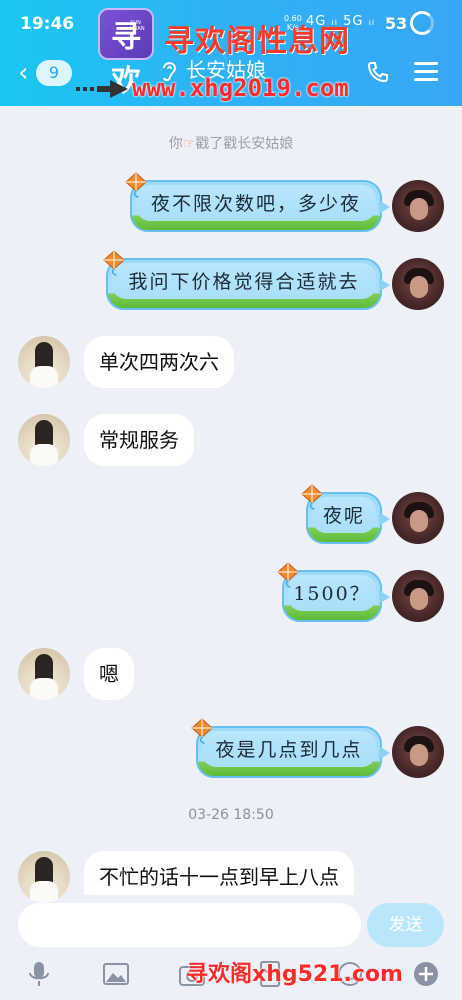 The width and height of the screenshot is (462, 1000). What do you see at coordinates (341, 21) in the screenshot?
I see `signal-icons: 4G ᵢₗ 5G ᵢₗ` at bounding box center [341, 21].